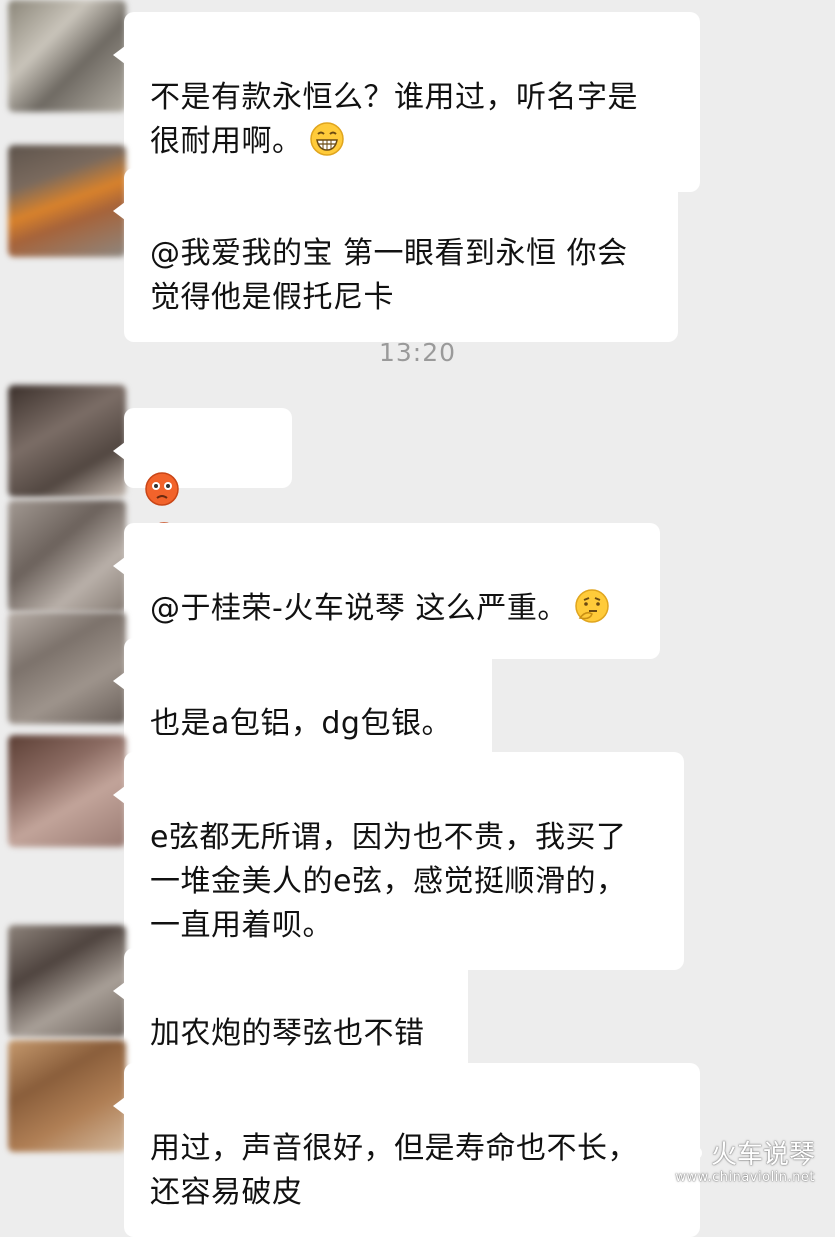 The image size is (835, 1237). Describe the element at coordinates (389, 275) in the screenshot. I see `message-text: @我爱我的宝 第一眼看到永恒 你会 觉得他是假托尼卡` at that location.